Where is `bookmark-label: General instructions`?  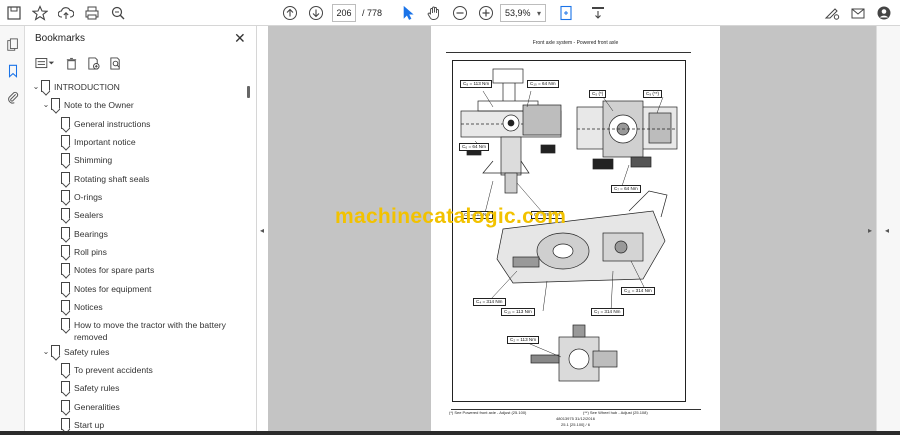 bookmark-label: General instructions is located at coordinates (112, 124).